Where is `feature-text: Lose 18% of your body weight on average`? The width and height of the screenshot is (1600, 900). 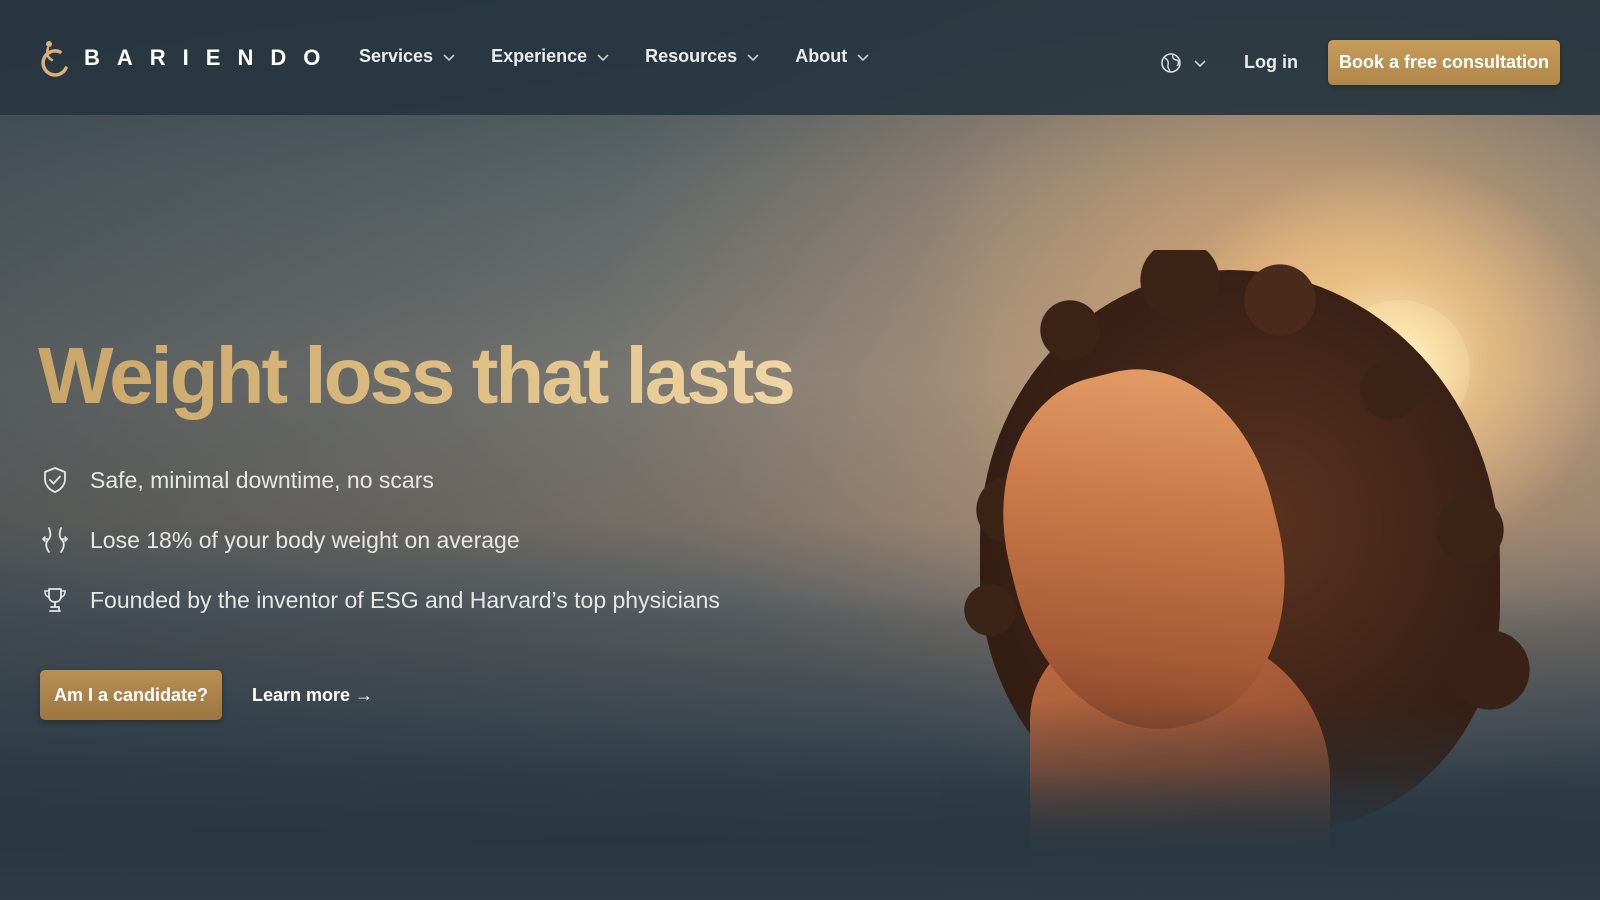 feature-text: Lose 18% of your body weight on average is located at coordinates (305, 539).